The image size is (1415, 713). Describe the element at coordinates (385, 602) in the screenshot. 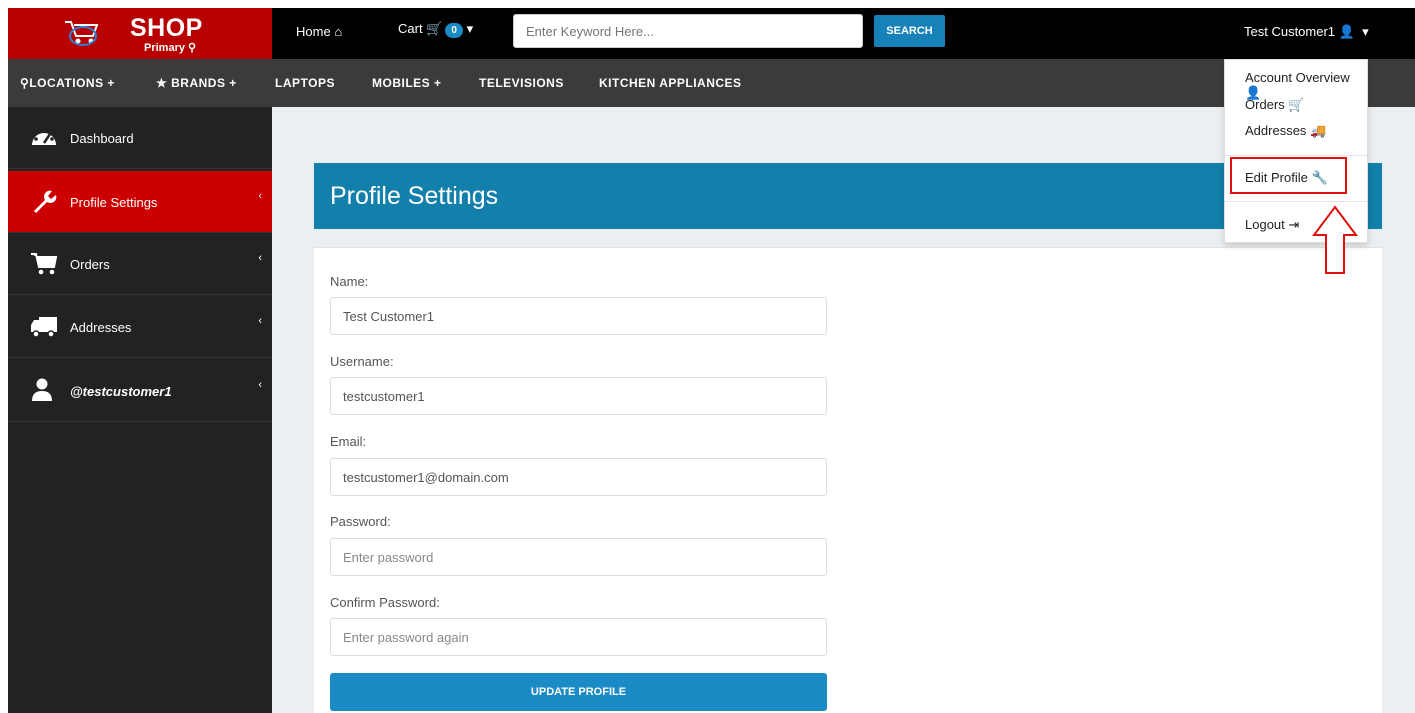

I see `confirm-password-label: Confirm Password:` at that location.